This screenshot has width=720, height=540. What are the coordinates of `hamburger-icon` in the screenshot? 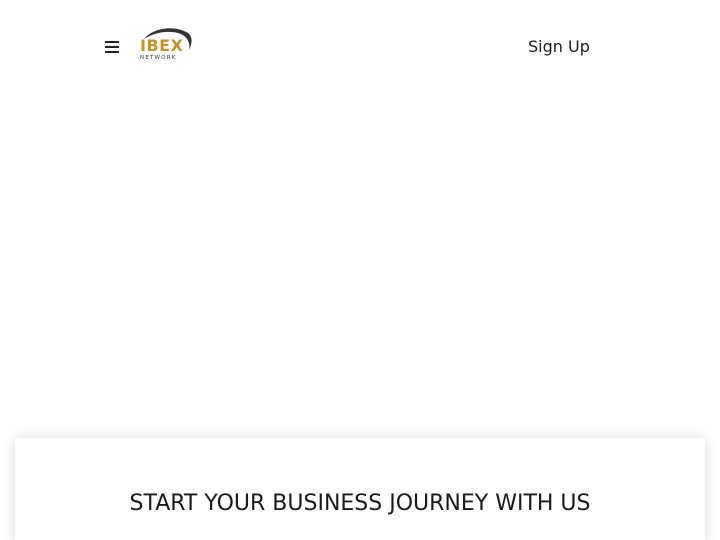 It's located at (112, 47).